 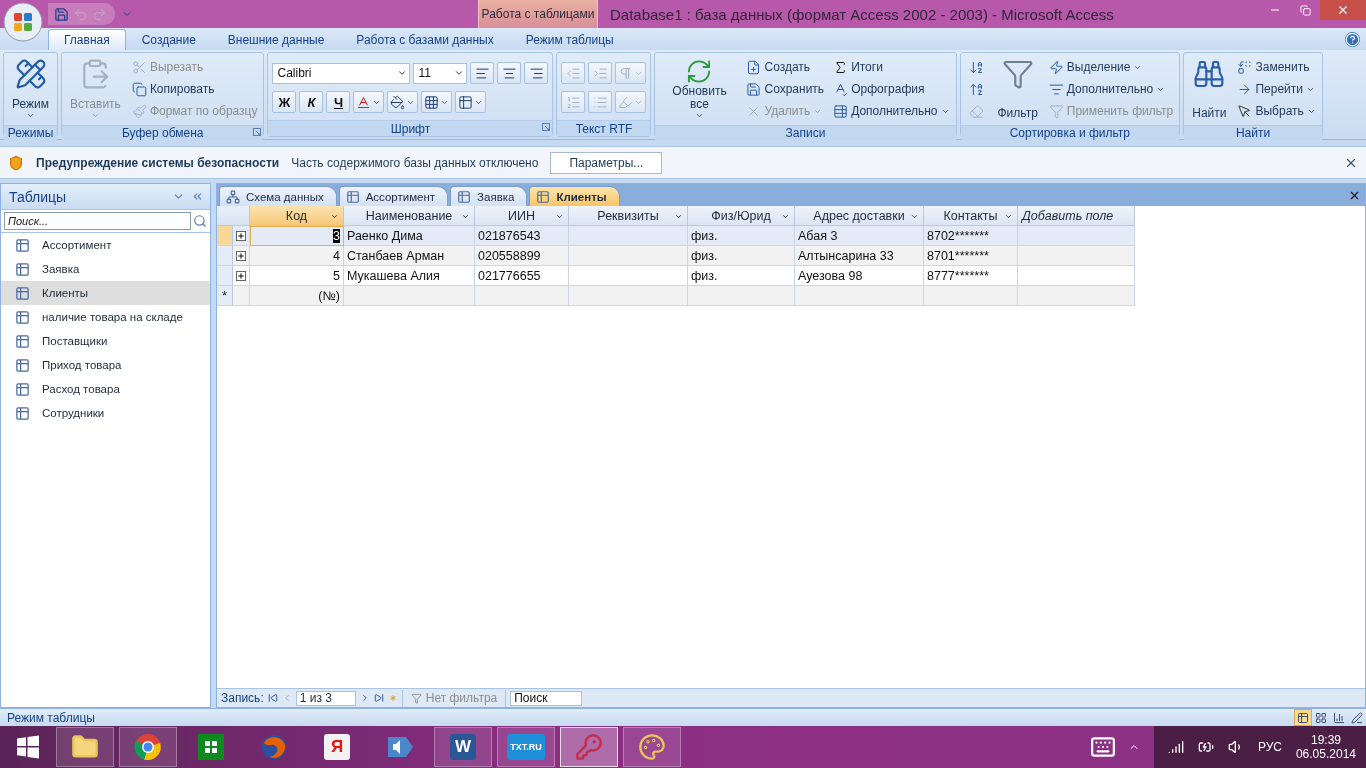 What do you see at coordinates (1325, 754) in the screenshot?
I see `clock-date: 06.05.2014` at bounding box center [1325, 754].